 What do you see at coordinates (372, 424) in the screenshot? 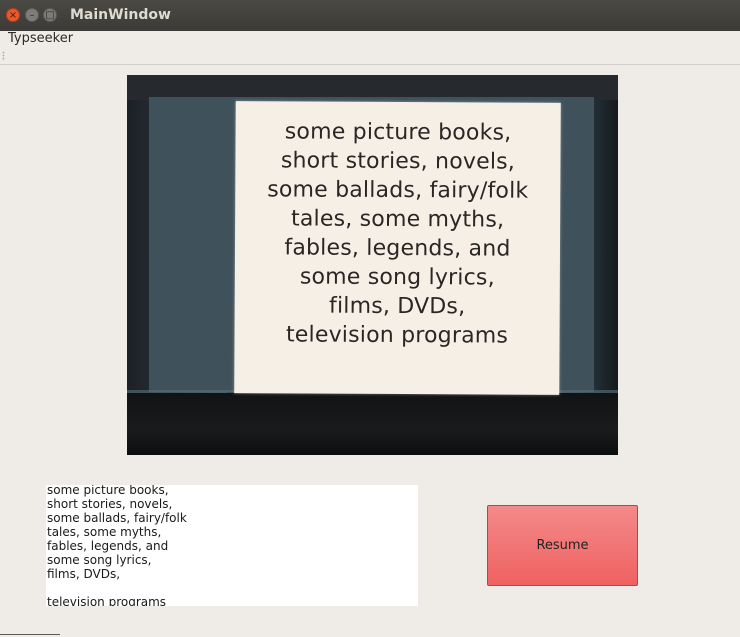
I see `camera-desk-area` at bounding box center [372, 424].